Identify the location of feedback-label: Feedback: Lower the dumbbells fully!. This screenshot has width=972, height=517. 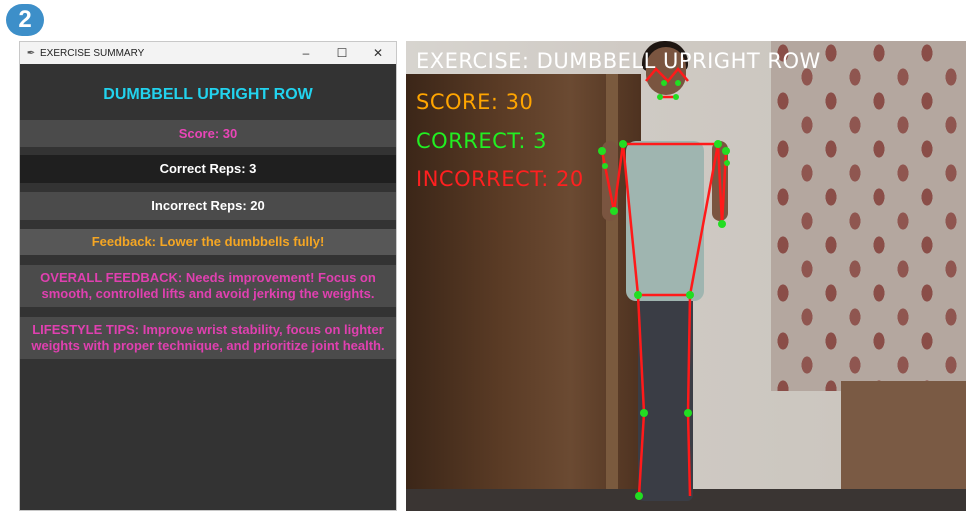
(208, 242).